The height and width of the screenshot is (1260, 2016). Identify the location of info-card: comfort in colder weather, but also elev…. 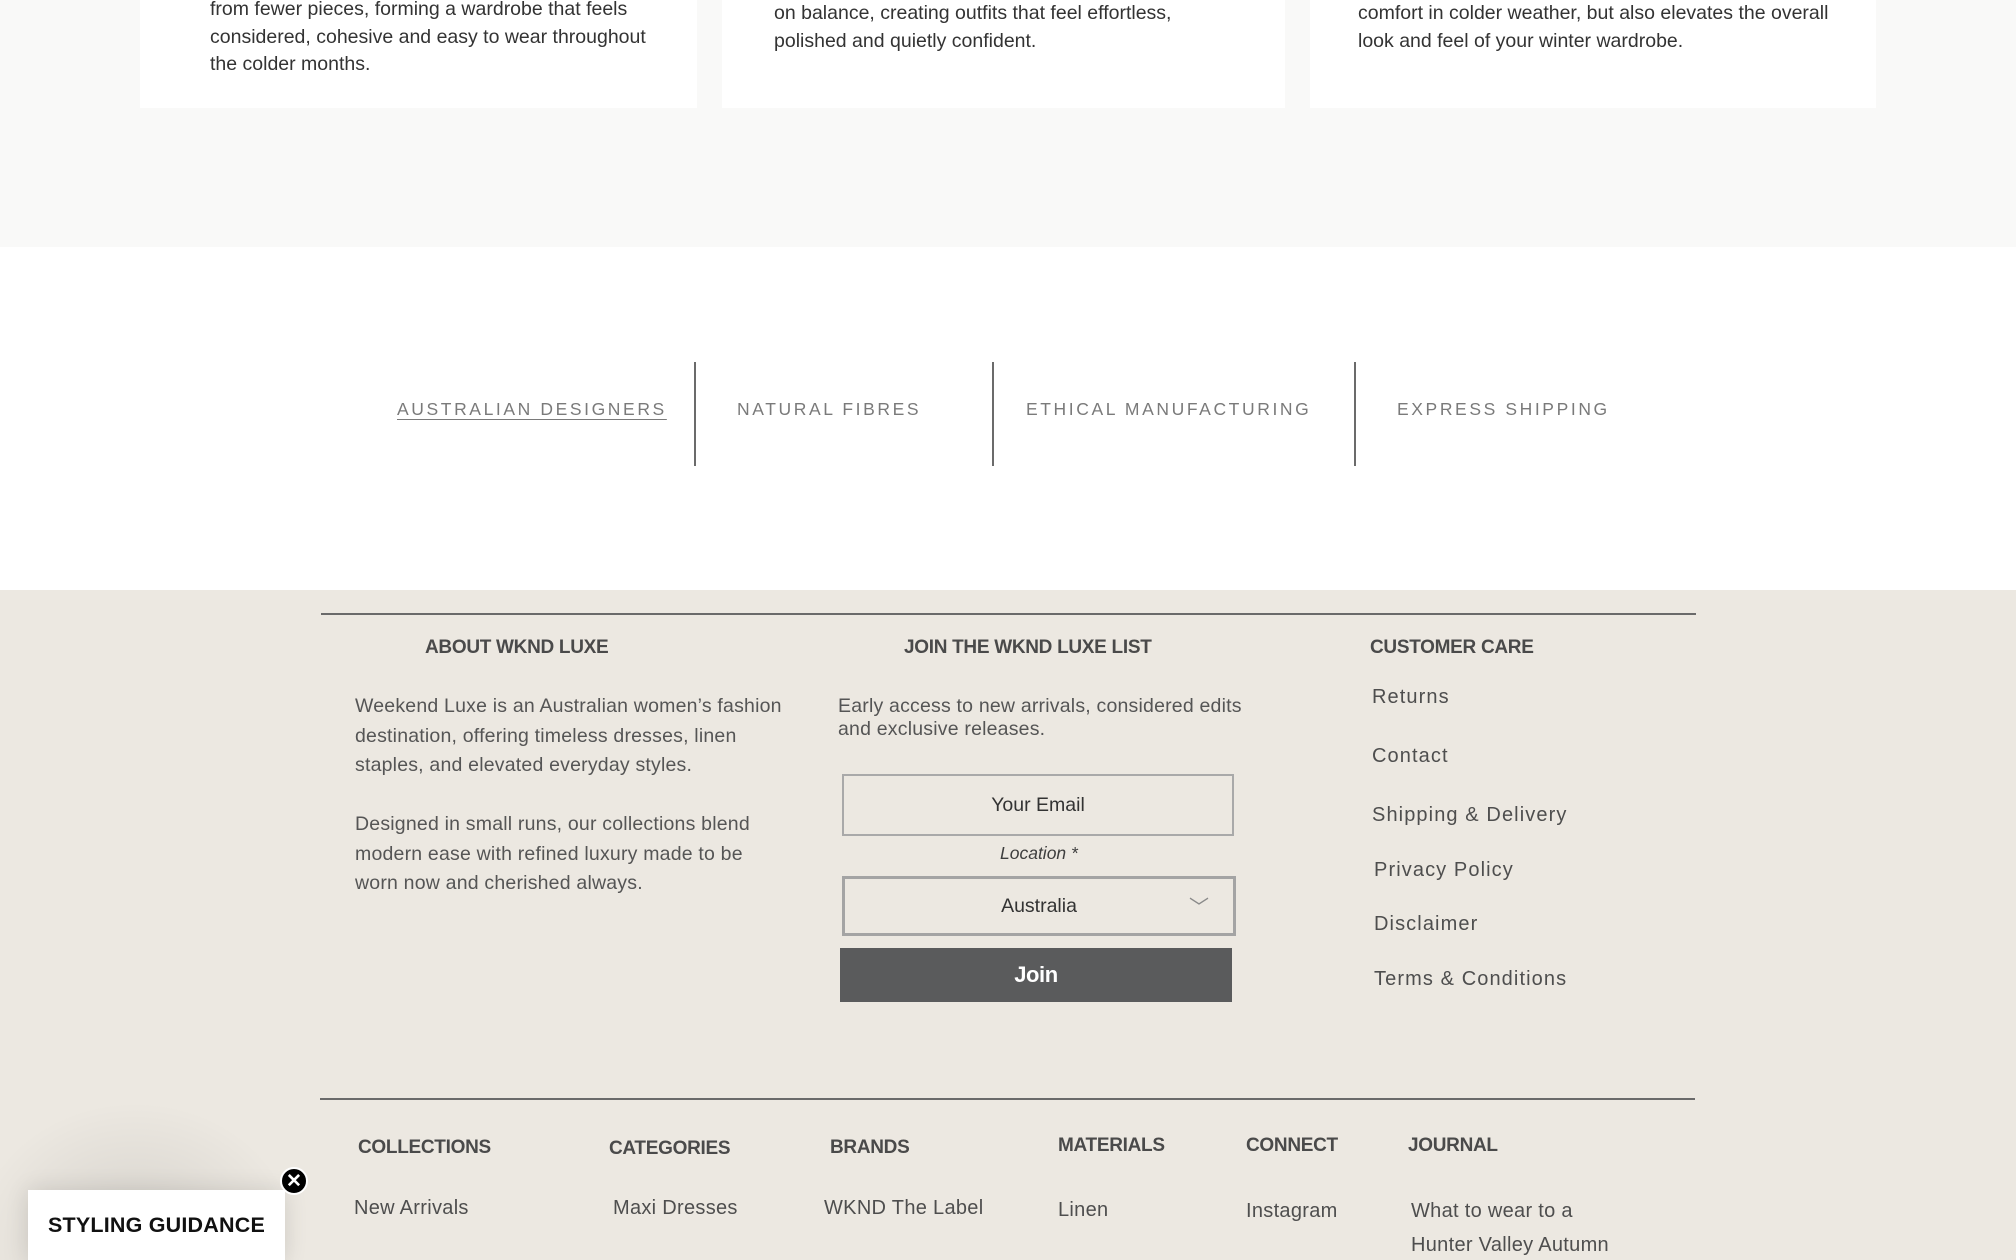
(1593, 54).